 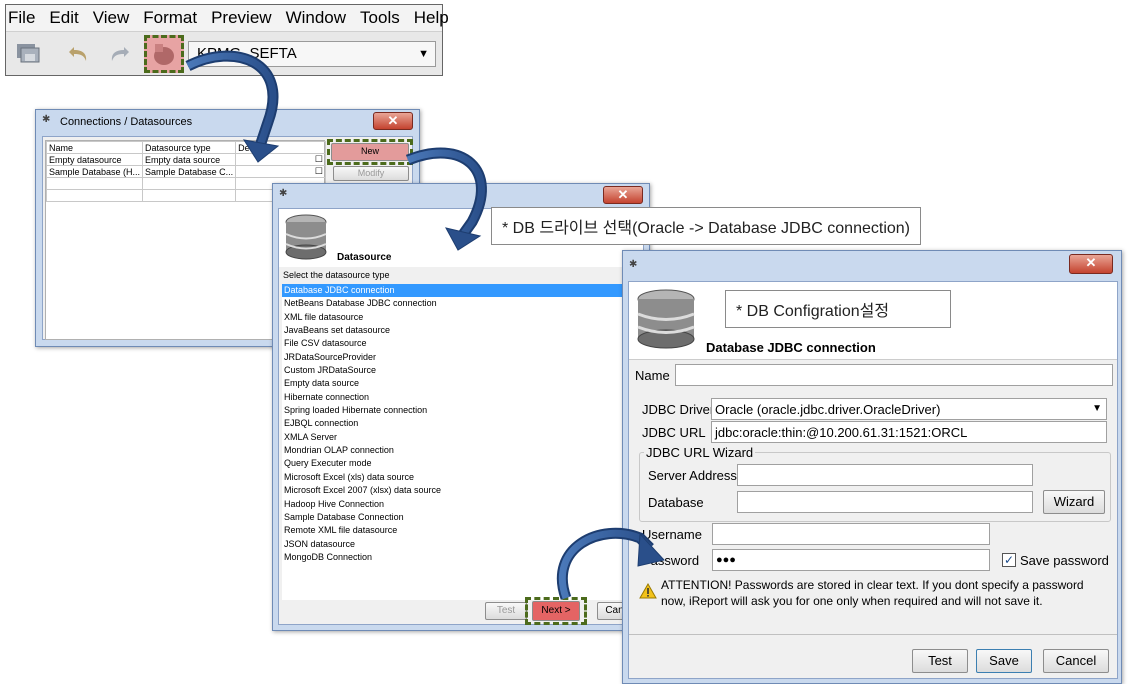 I want to click on table-row: Empty datasource Empty data source ☐, so click(x=185, y=159).